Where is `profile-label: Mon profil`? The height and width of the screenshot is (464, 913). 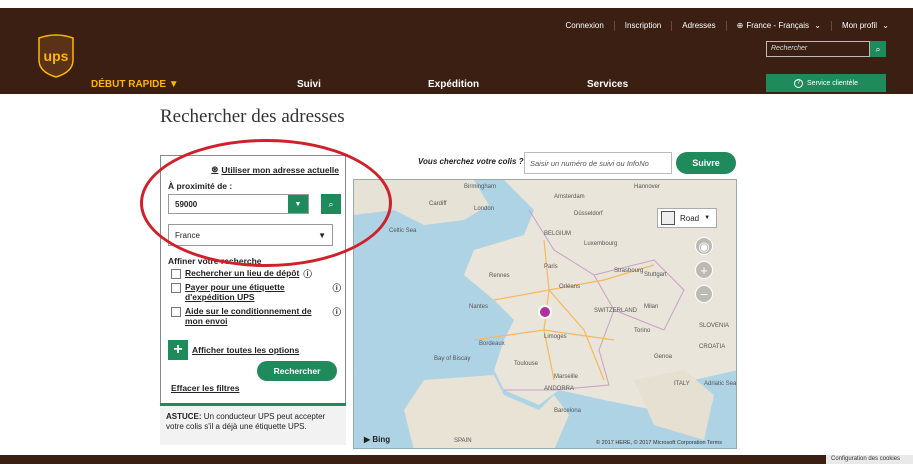
profile-label: Mon profil is located at coordinates (859, 25).